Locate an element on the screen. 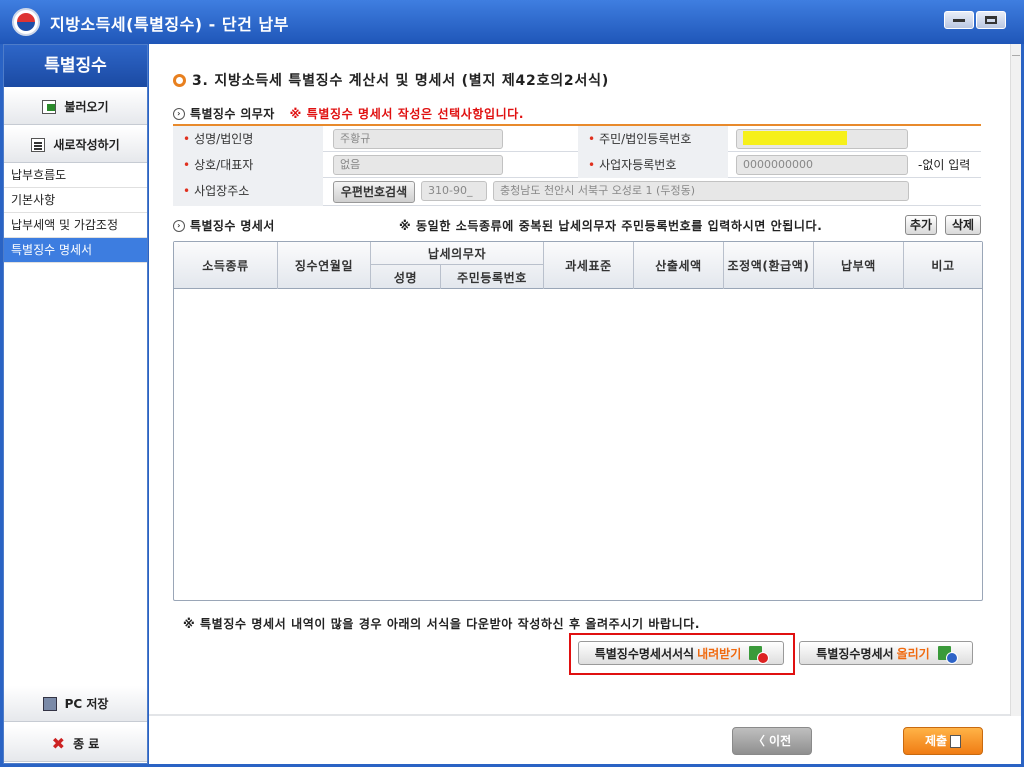 The width and height of the screenshot is (1024, 767). exit-button: ✖ 종 료 is located at coordinates (75, 744).